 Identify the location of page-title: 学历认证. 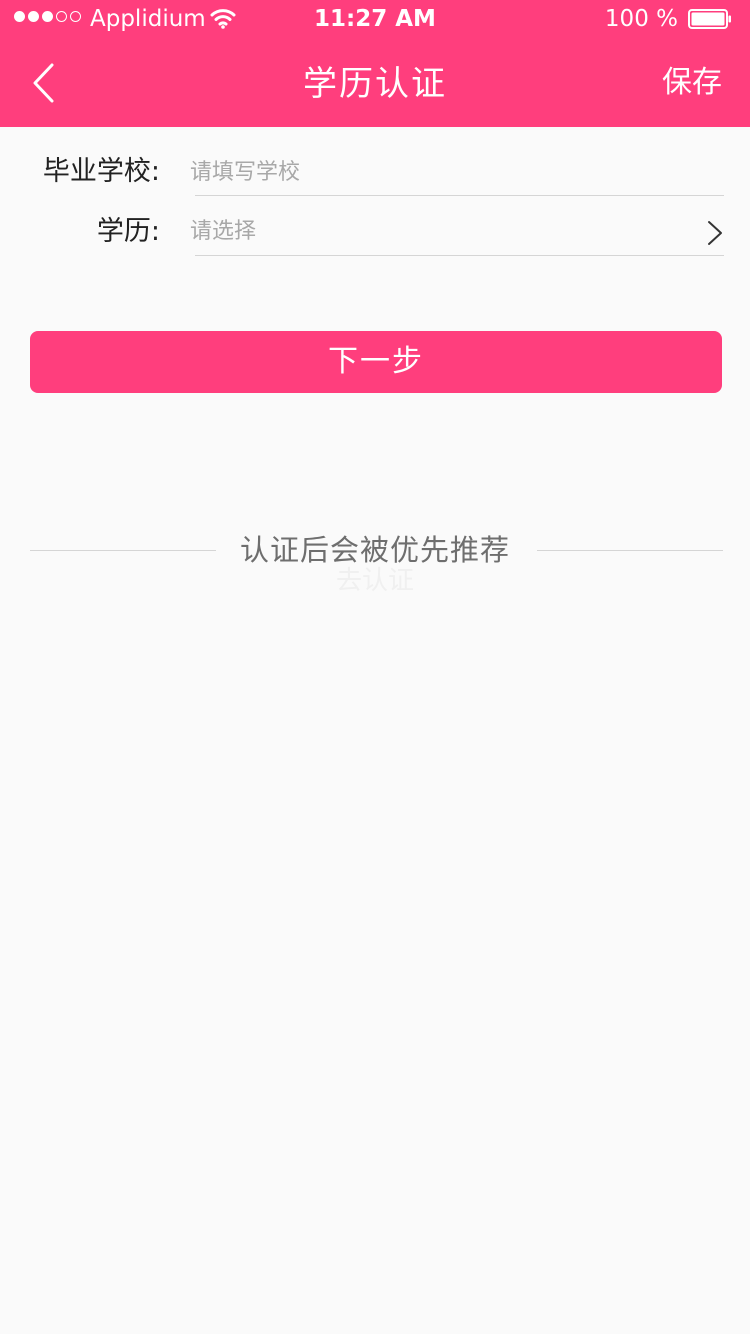
(375, 84).